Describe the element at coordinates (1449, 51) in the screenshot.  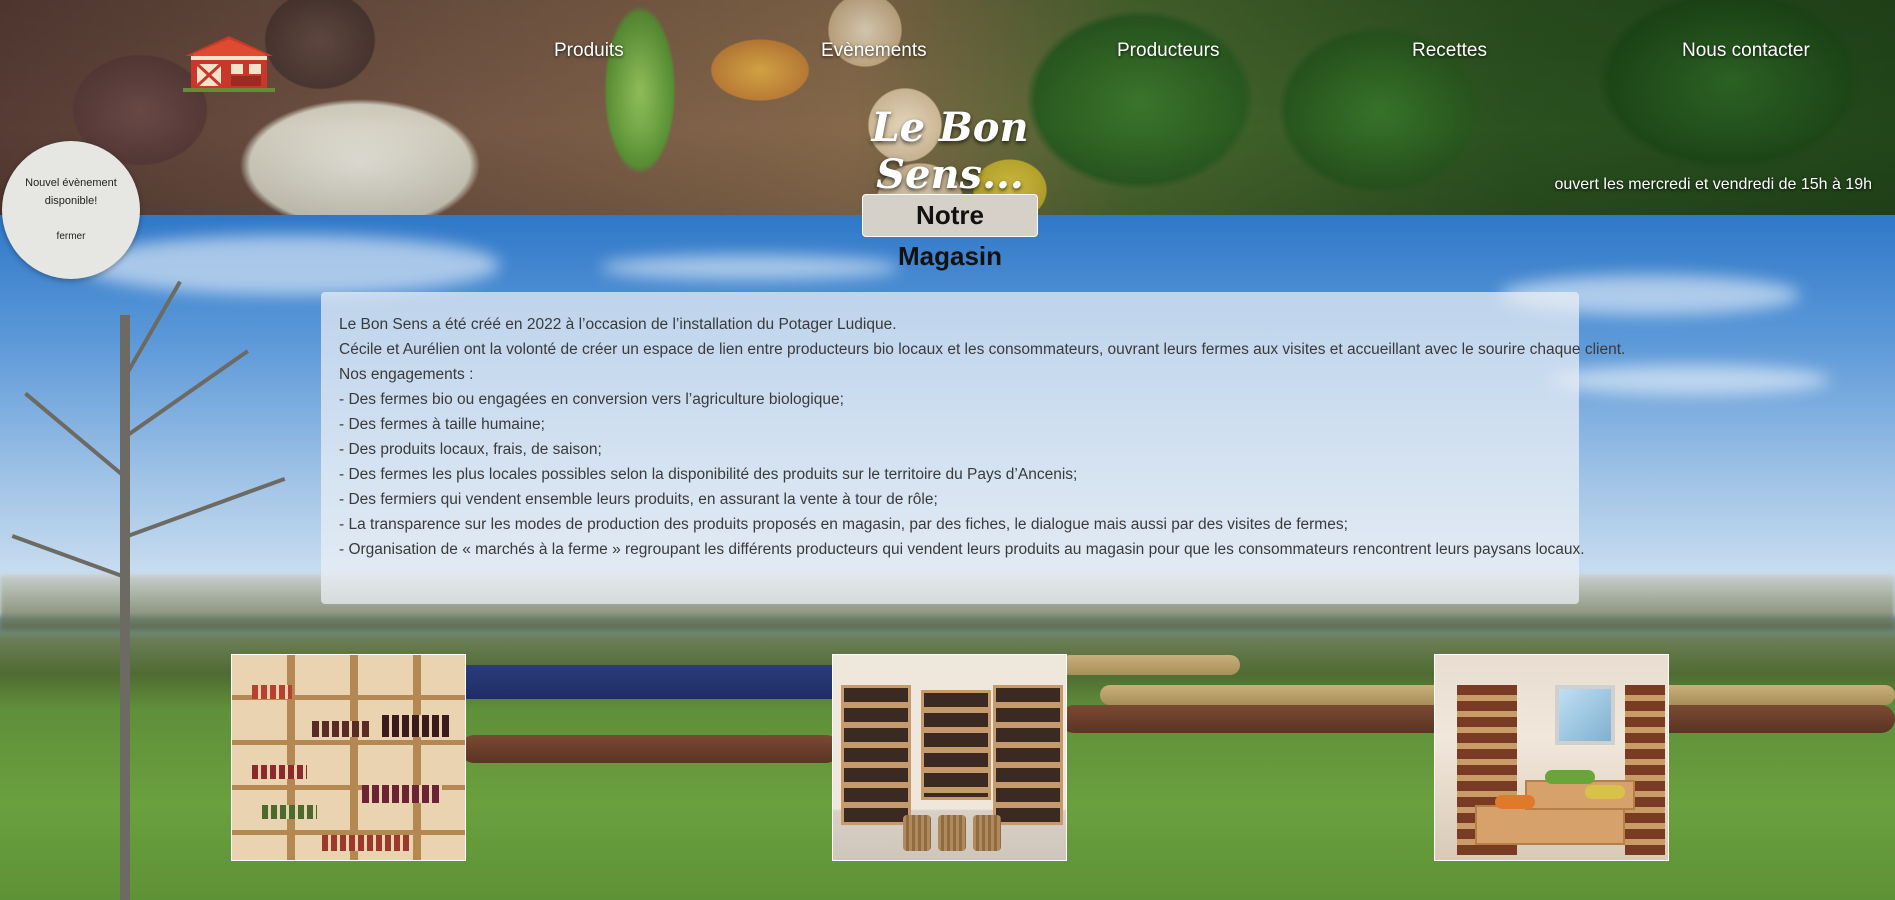
I see `nav-recettes: Recettes` at that location.